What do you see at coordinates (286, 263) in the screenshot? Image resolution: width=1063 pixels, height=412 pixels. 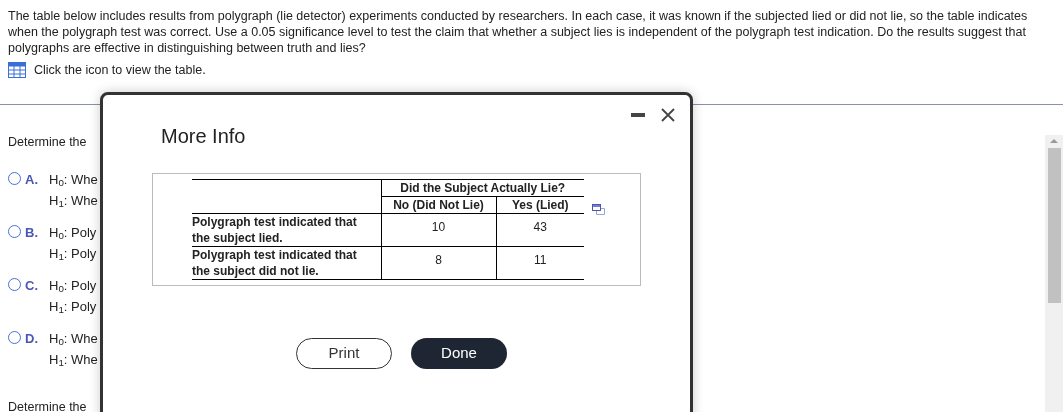 I see `row-label: Polygraph test indicated that the subject did not lie.` at bounding box center [286, 263].